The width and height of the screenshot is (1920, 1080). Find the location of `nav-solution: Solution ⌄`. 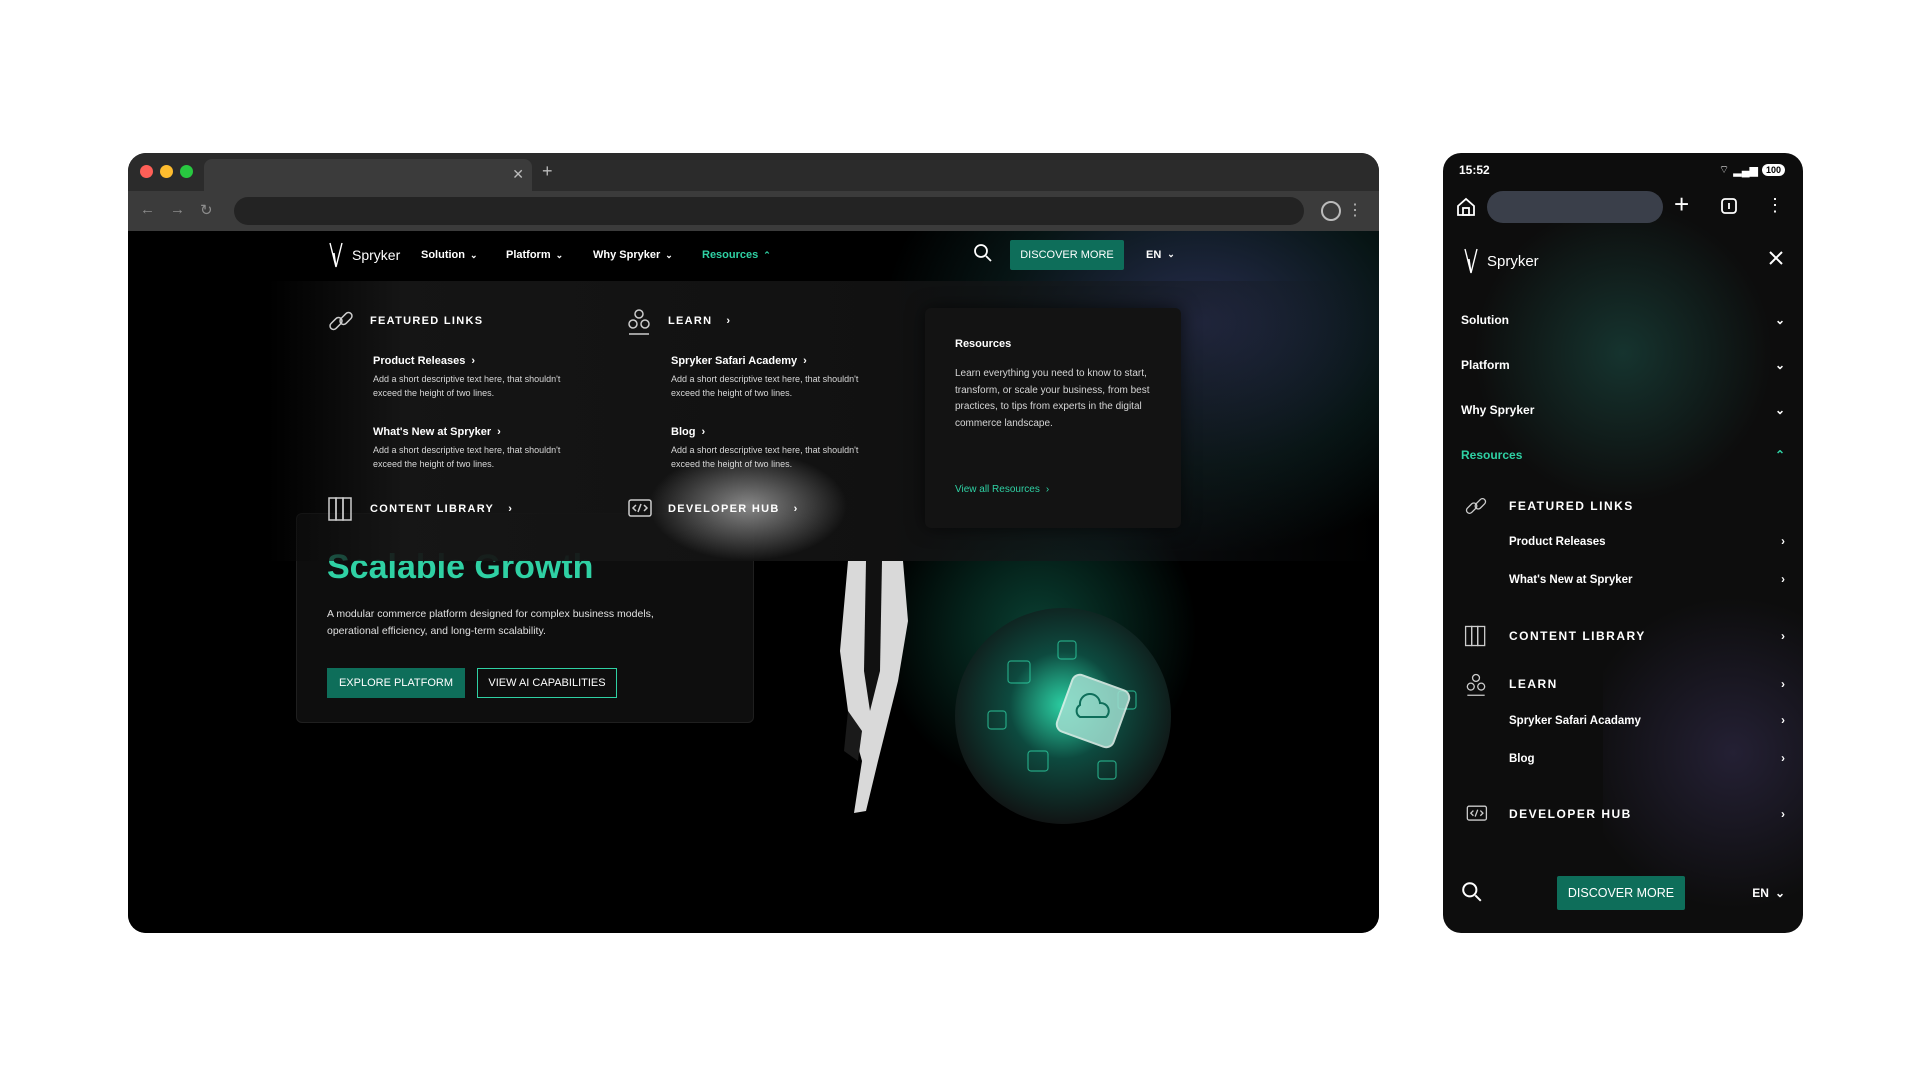

nav-solution: Solution ⌄ is located at coordinates (449, 255).